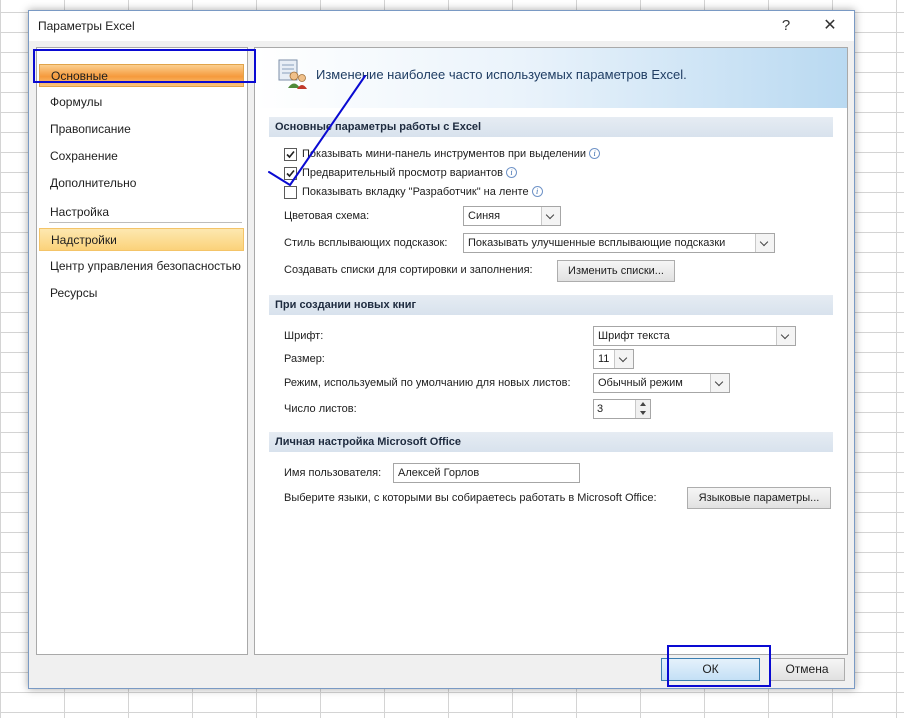 The height and width of the screenshot is (718, 904). Describe the element at coordinates (640, 383) in the screenshot. I see `default-view-value: Обычный режим` at that location.